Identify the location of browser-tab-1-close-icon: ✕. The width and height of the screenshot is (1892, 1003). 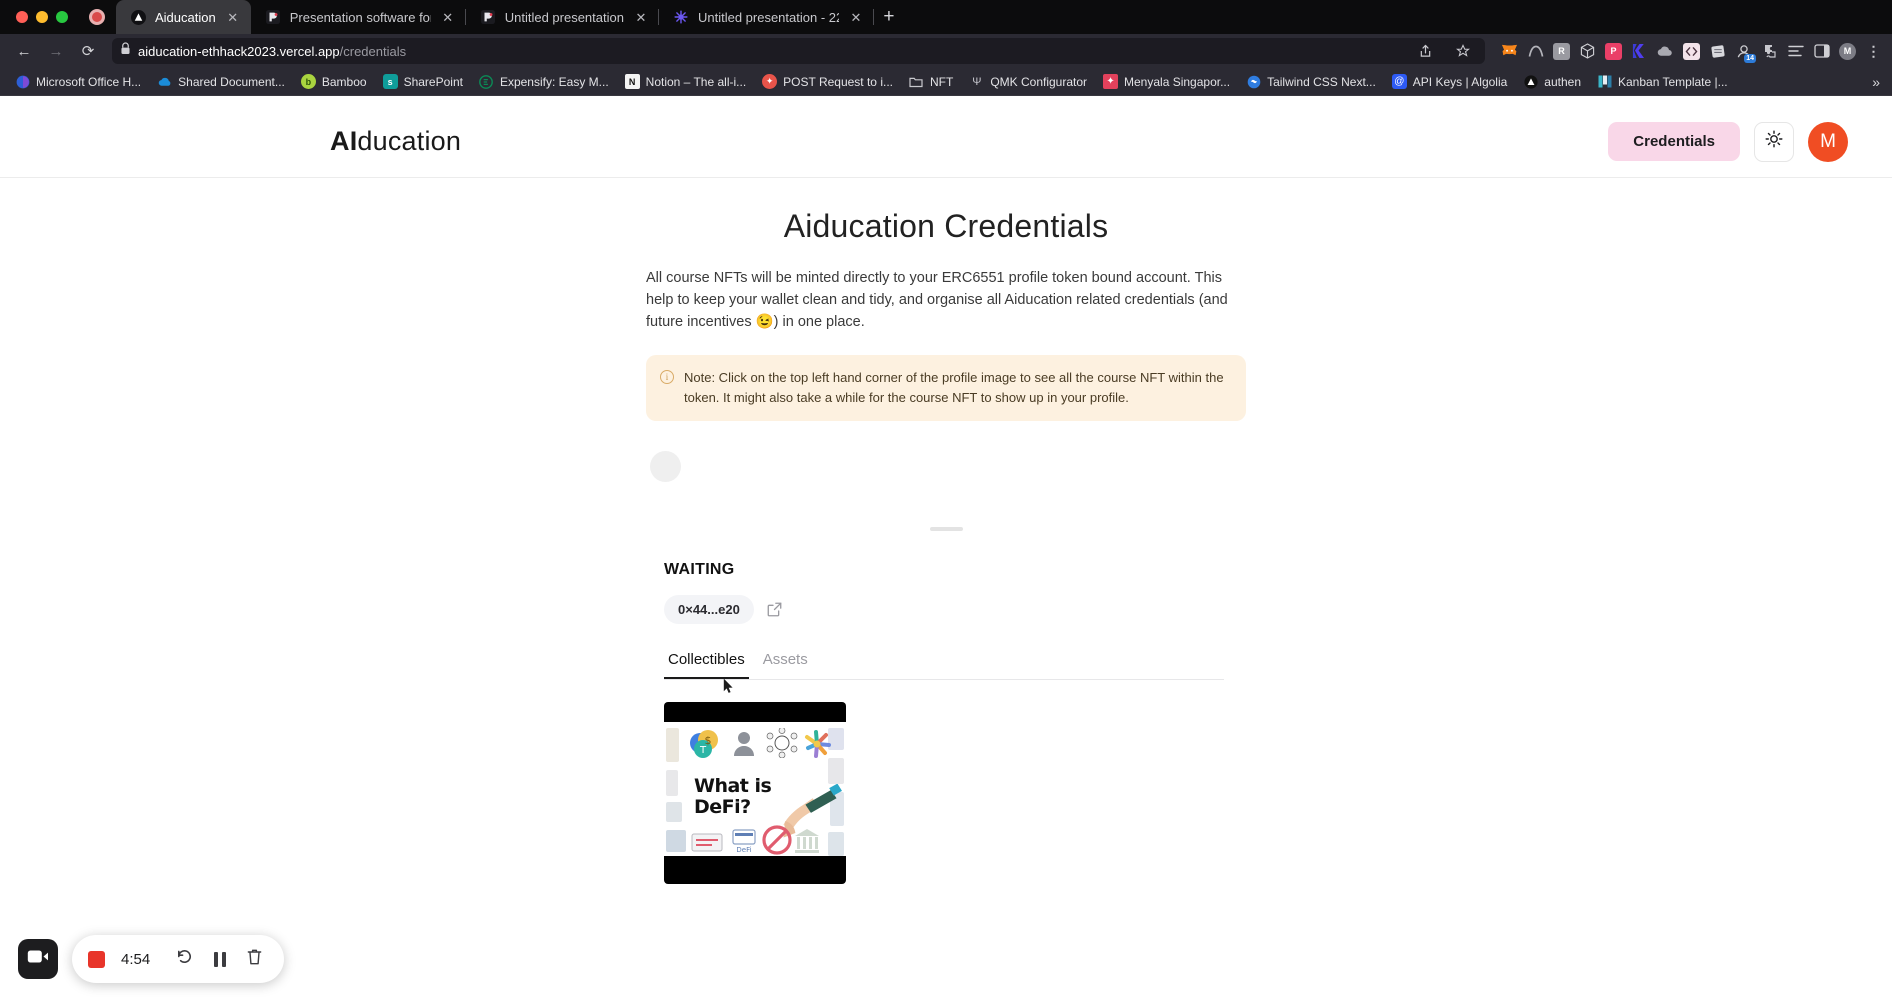
(448, 17).